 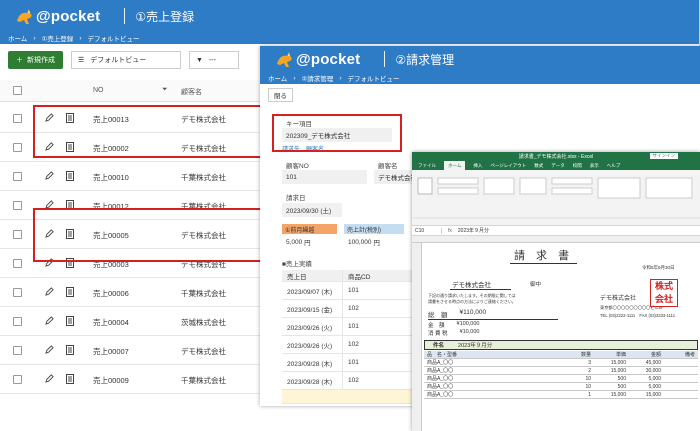 I want to click on new-record-button: ＋ 新規作成, so click(x=35, y=60).